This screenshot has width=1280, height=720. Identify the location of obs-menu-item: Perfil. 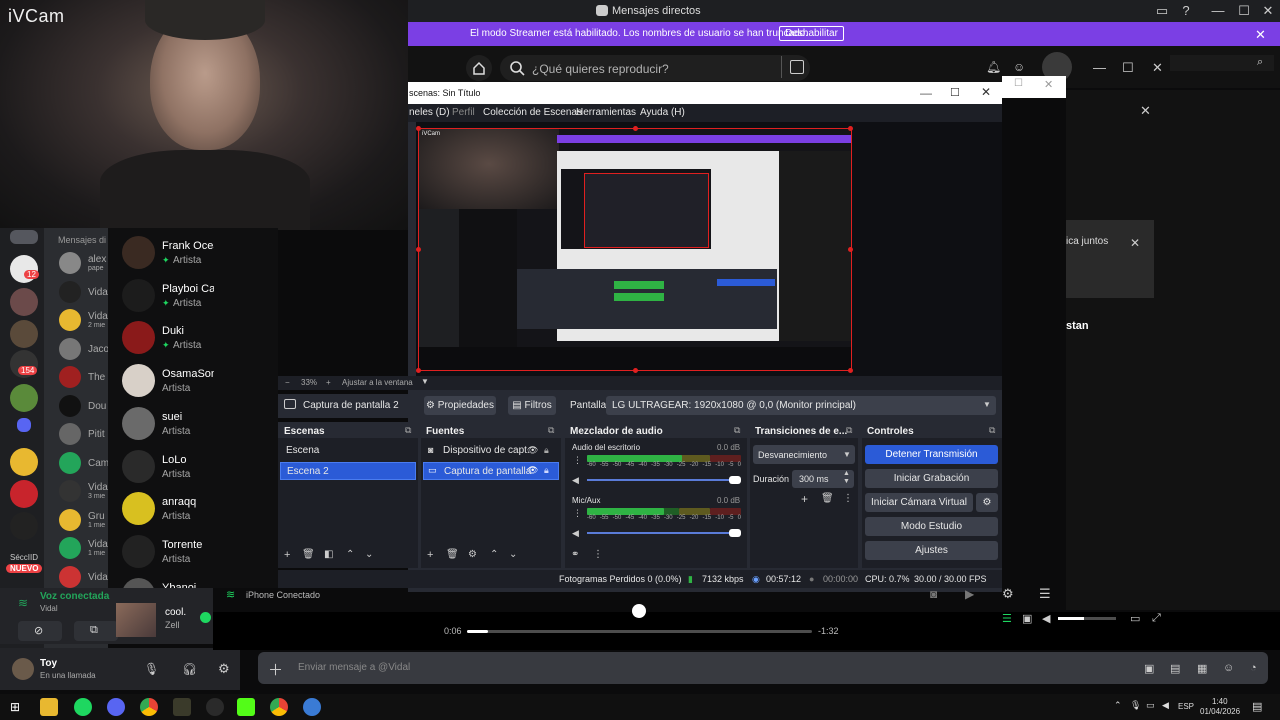
(463, 112).